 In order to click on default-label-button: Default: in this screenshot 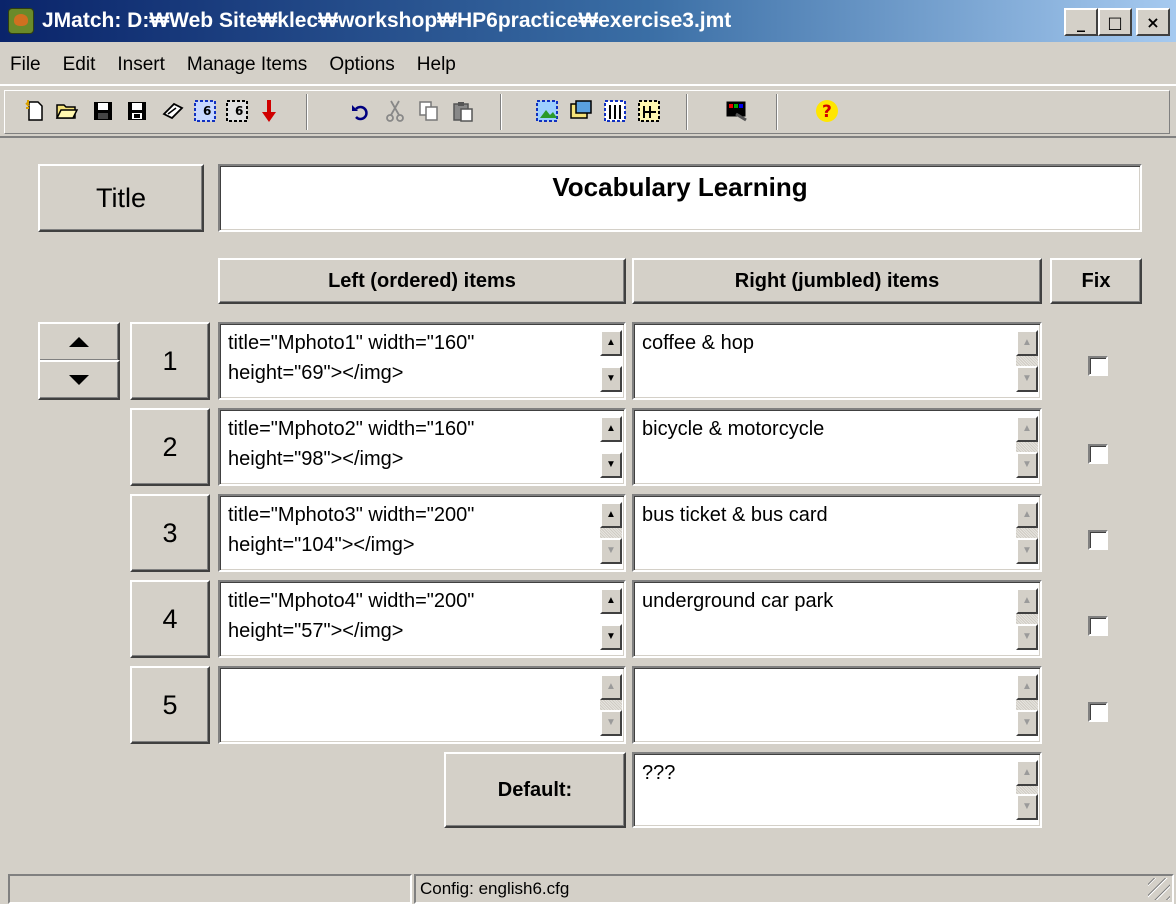, I will do `click(535, 790)`.